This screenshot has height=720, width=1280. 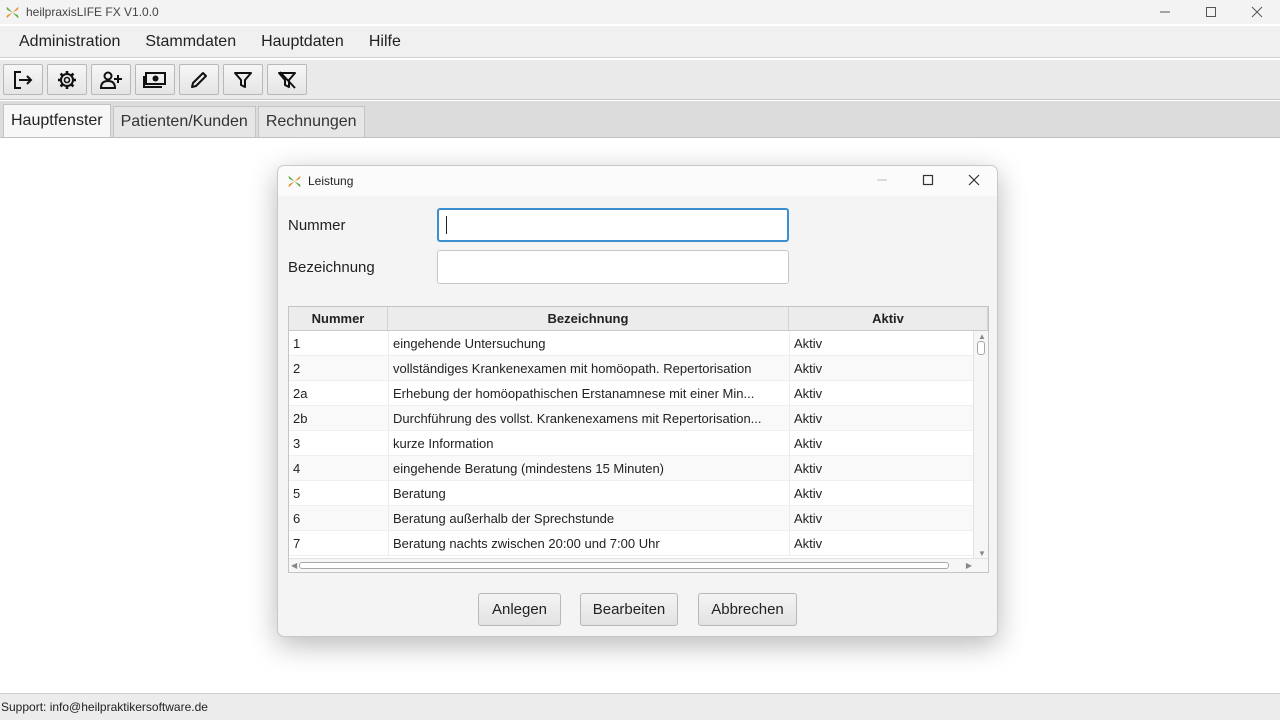 What do you see at coordinates (613, 225) in the screenshot?
I see `nummer-input` at bounding box center [613, 225].